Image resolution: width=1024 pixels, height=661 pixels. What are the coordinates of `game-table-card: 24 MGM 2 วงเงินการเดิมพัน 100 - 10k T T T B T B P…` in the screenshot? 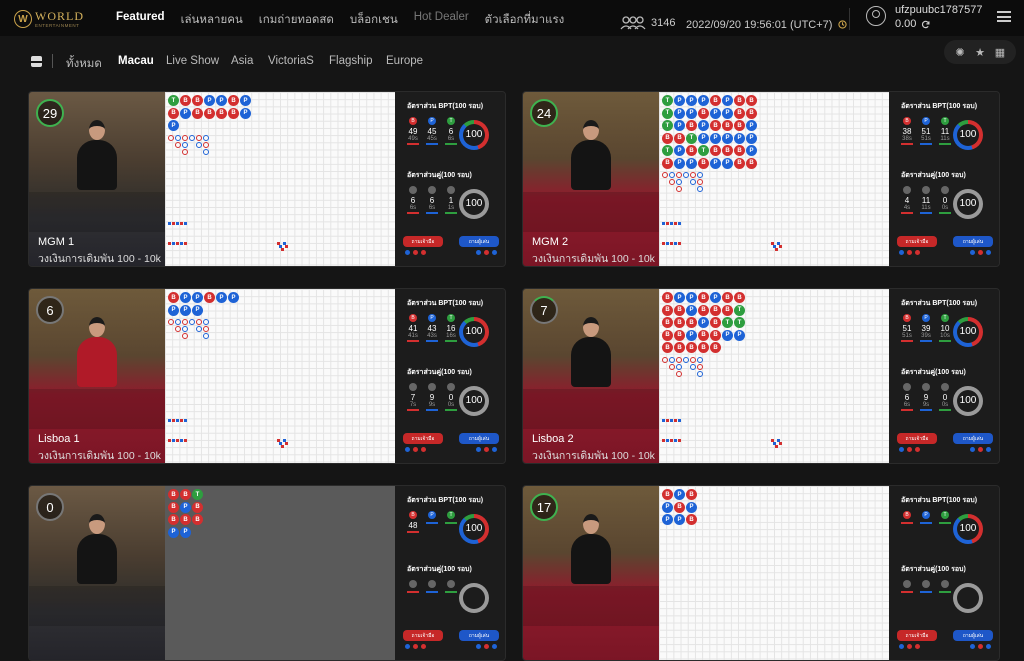 It's located at (761, 179).